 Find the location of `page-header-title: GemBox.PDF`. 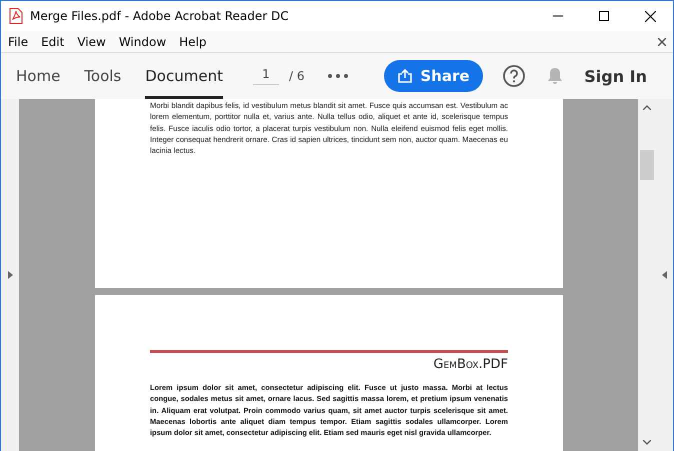

page-header-title: GemBox.PDF is located at coordinates (470, 364).